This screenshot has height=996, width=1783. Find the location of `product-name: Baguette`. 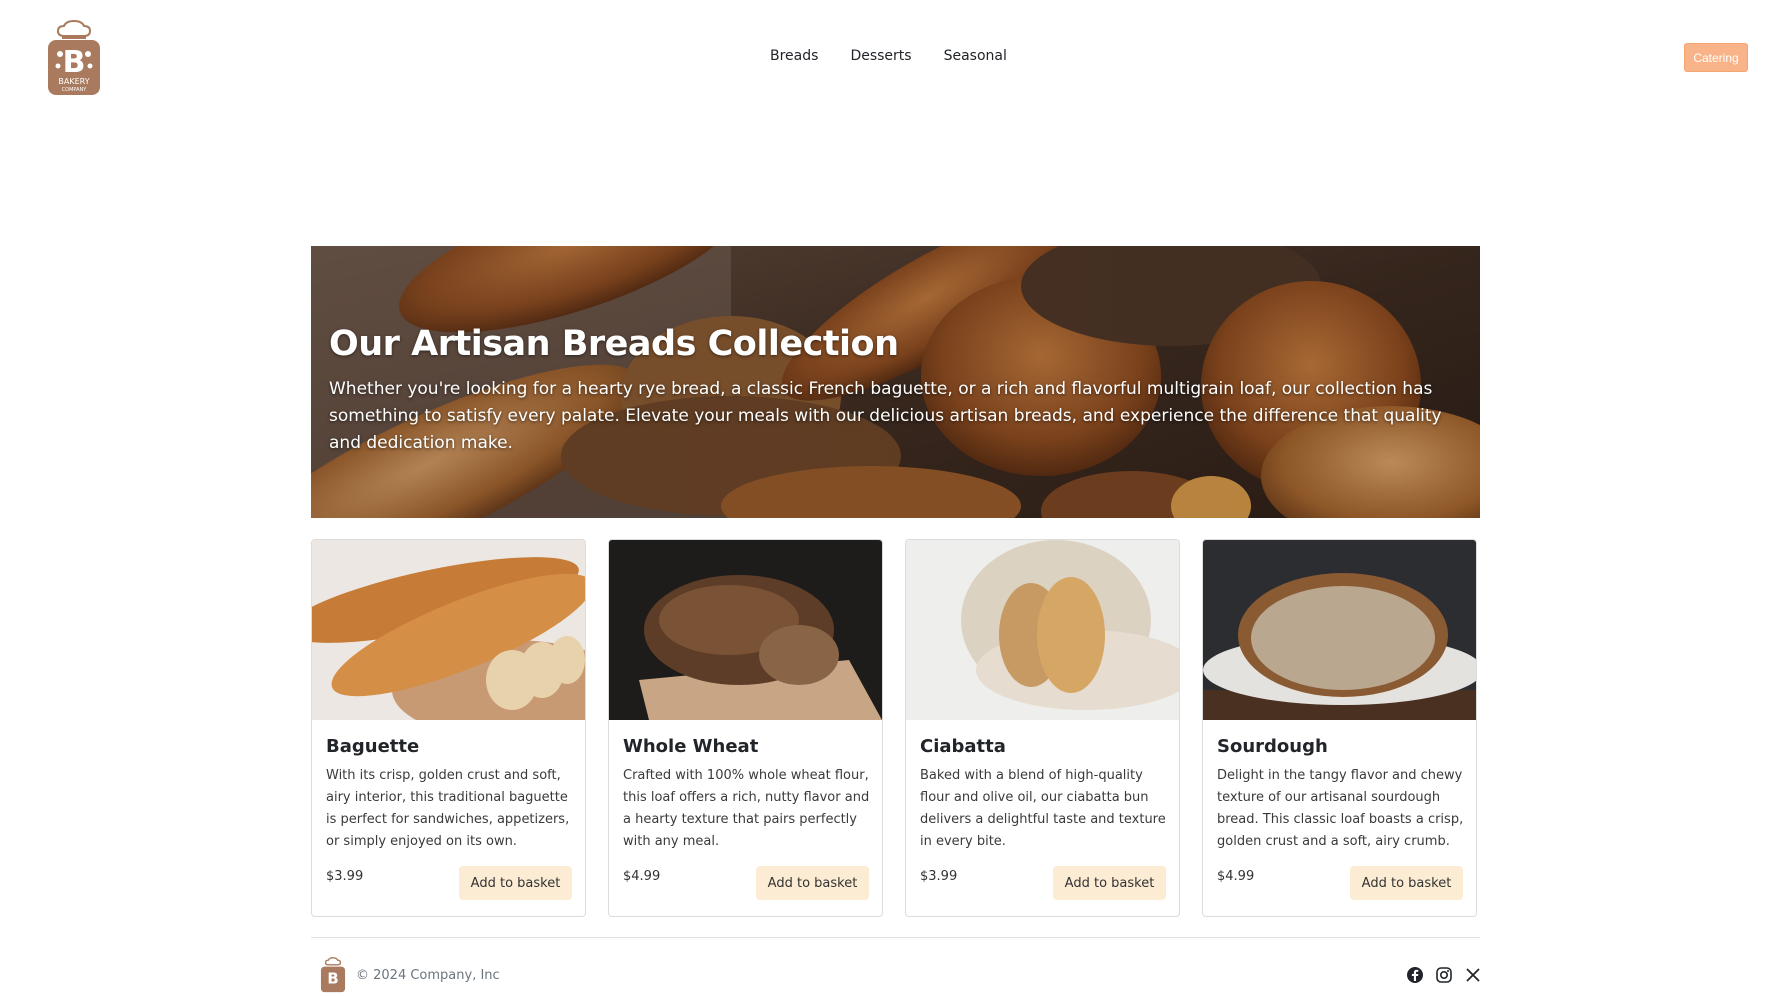

product-name: Baguette is located at coordinates (373, 746).